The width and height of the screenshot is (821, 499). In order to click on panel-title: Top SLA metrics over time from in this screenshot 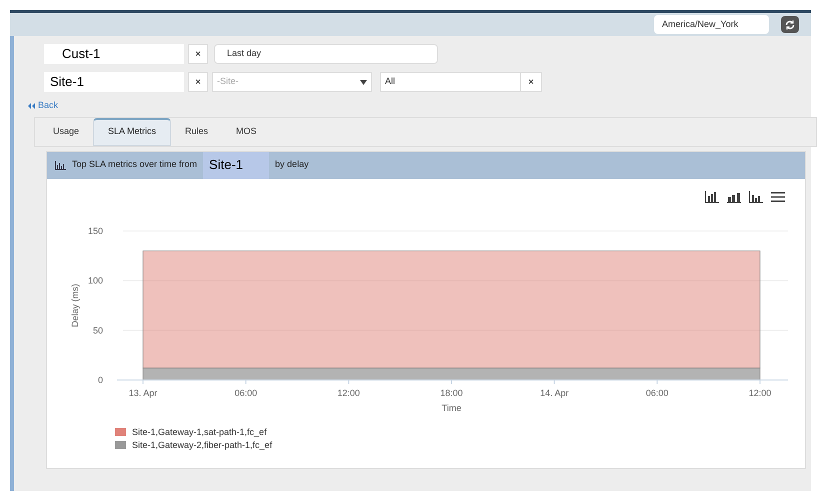, I will do `click(135, 165)`.